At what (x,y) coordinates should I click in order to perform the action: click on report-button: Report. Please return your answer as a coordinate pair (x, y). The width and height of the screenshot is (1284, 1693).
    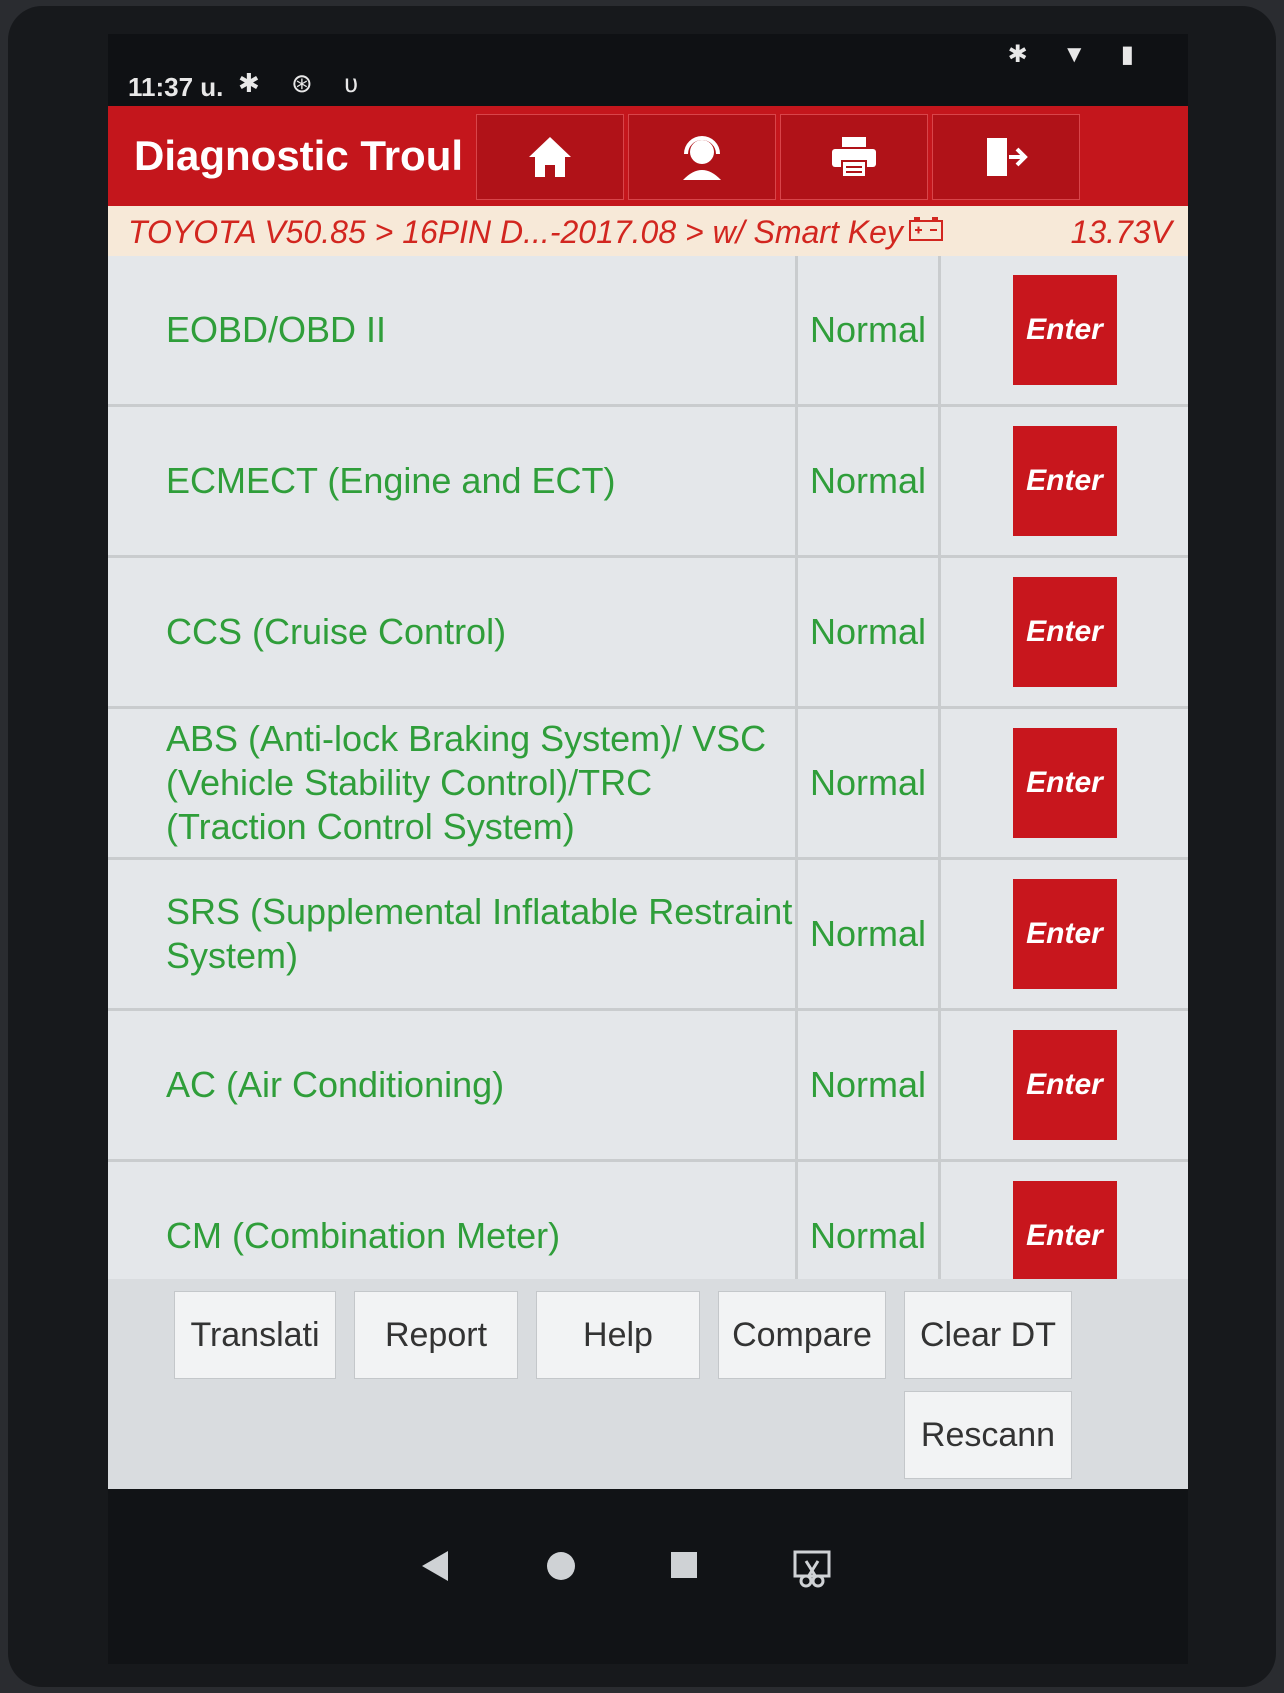
    Looking at the image, I should click on (436, 1335).